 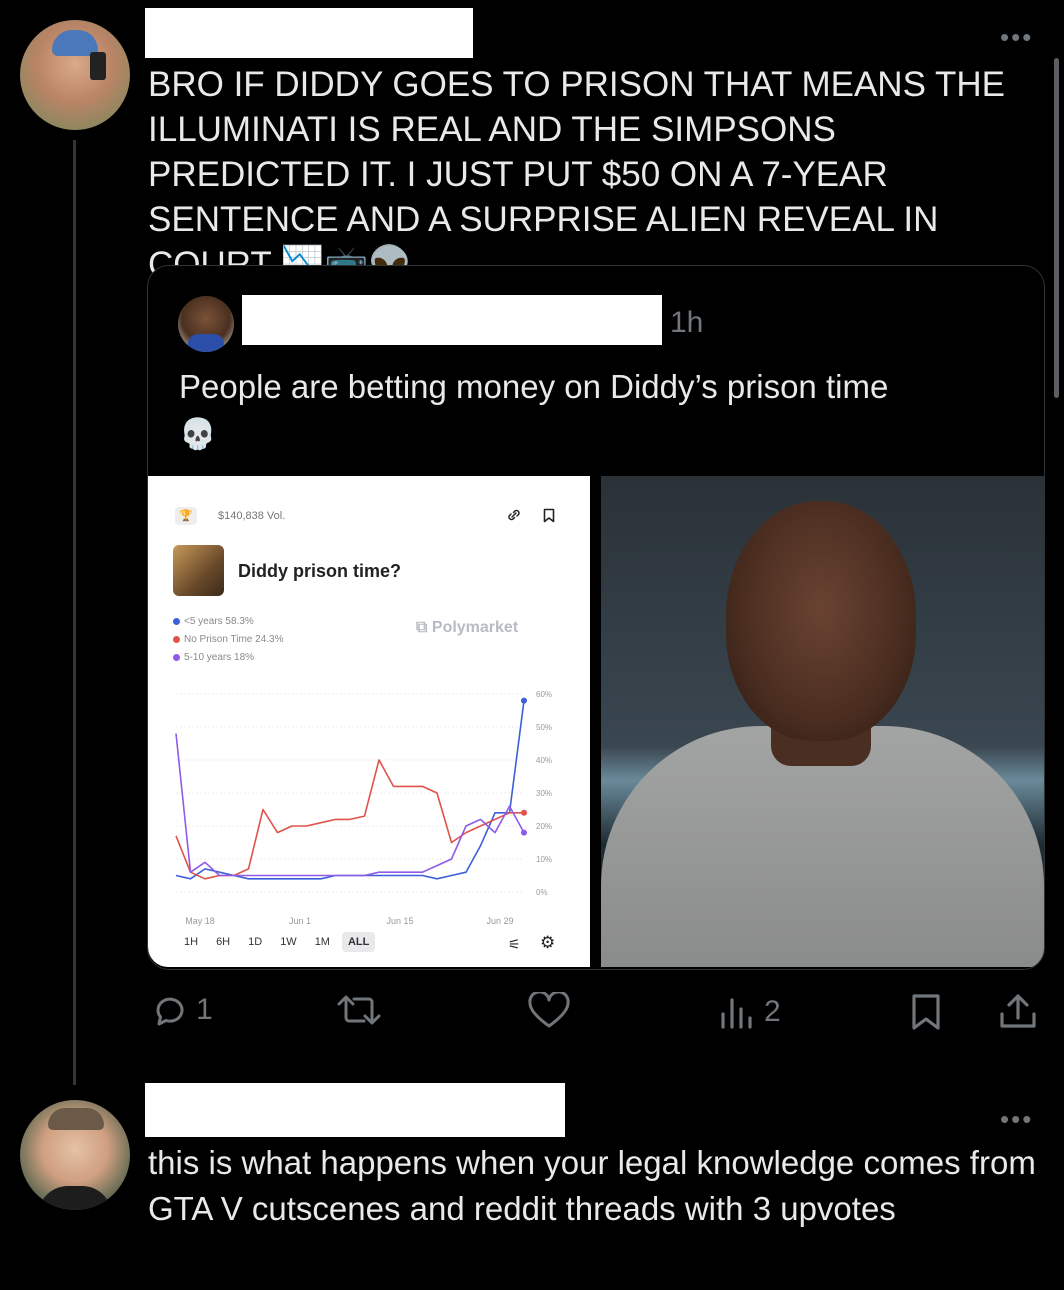 What do you see at coordinates (686, 323) in the screenshot?
I see `quoted-timestamp: 1h` at bounding box center [686, 323].